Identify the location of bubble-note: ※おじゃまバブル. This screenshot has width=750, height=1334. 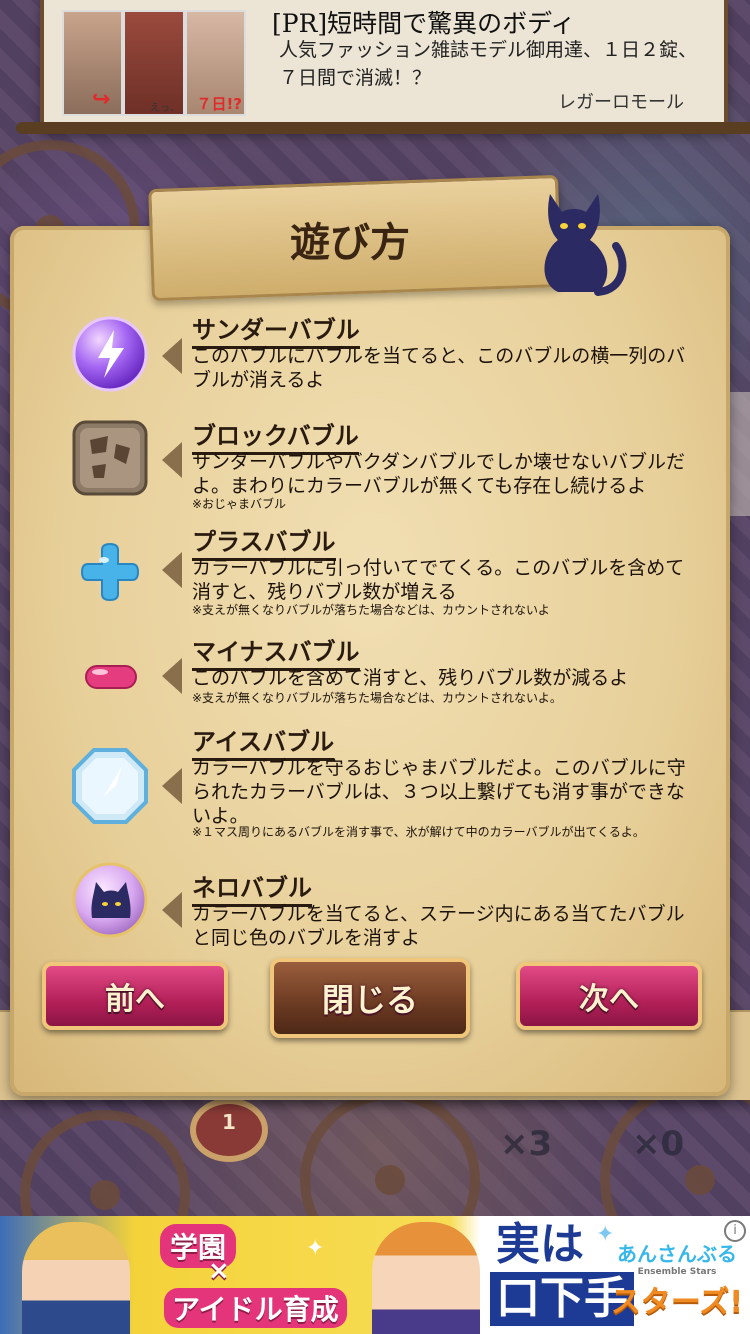
(239, 504).